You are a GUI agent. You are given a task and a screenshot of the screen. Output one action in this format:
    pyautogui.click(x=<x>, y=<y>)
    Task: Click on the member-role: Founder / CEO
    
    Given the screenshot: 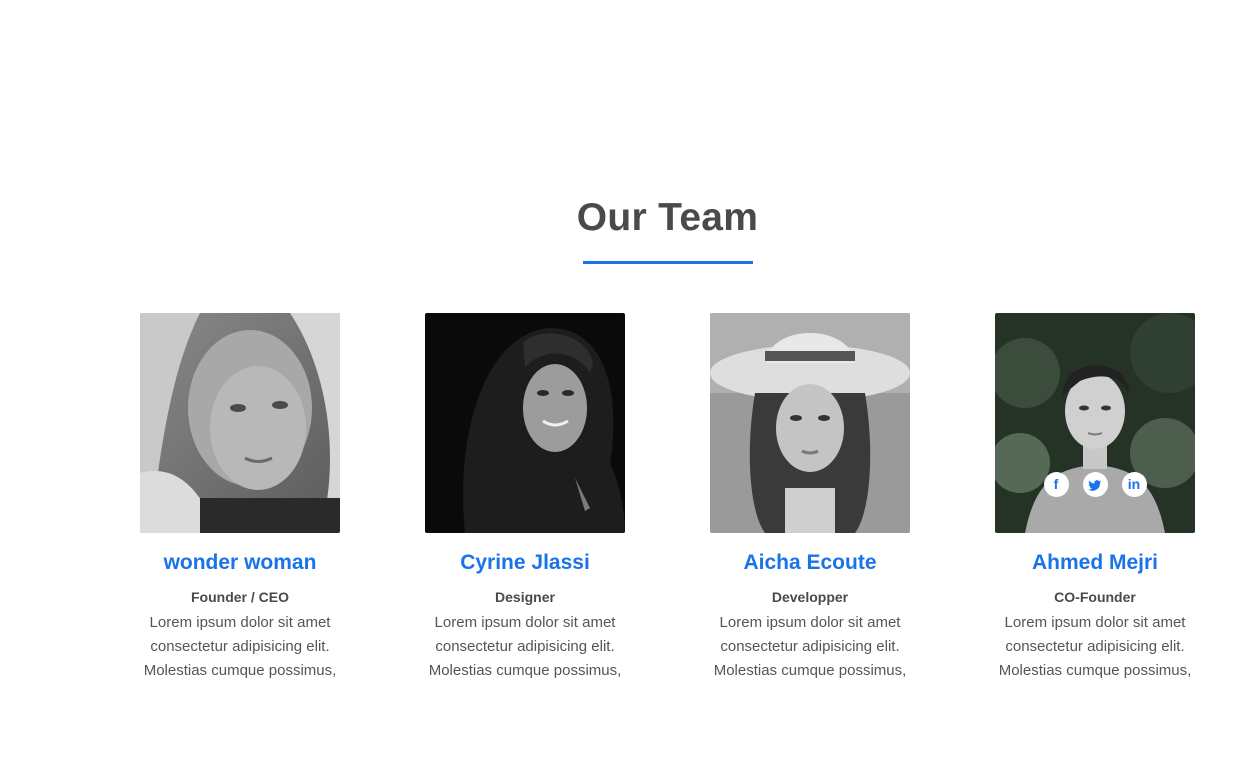 What is the action you would take?
    pyautogui.click(x=240, y=597)
    